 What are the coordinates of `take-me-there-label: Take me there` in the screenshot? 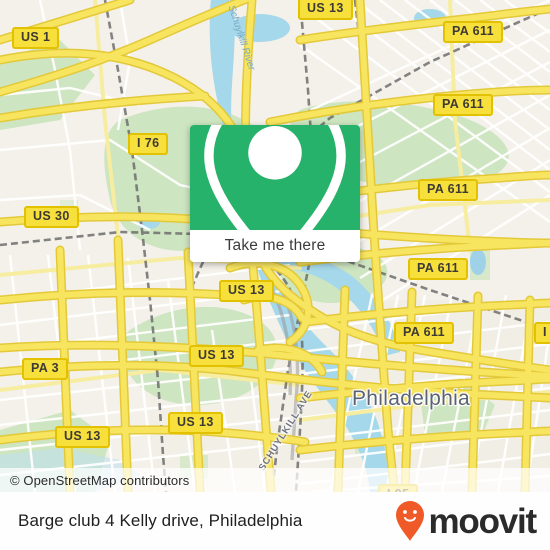 It's located at (275, 245).